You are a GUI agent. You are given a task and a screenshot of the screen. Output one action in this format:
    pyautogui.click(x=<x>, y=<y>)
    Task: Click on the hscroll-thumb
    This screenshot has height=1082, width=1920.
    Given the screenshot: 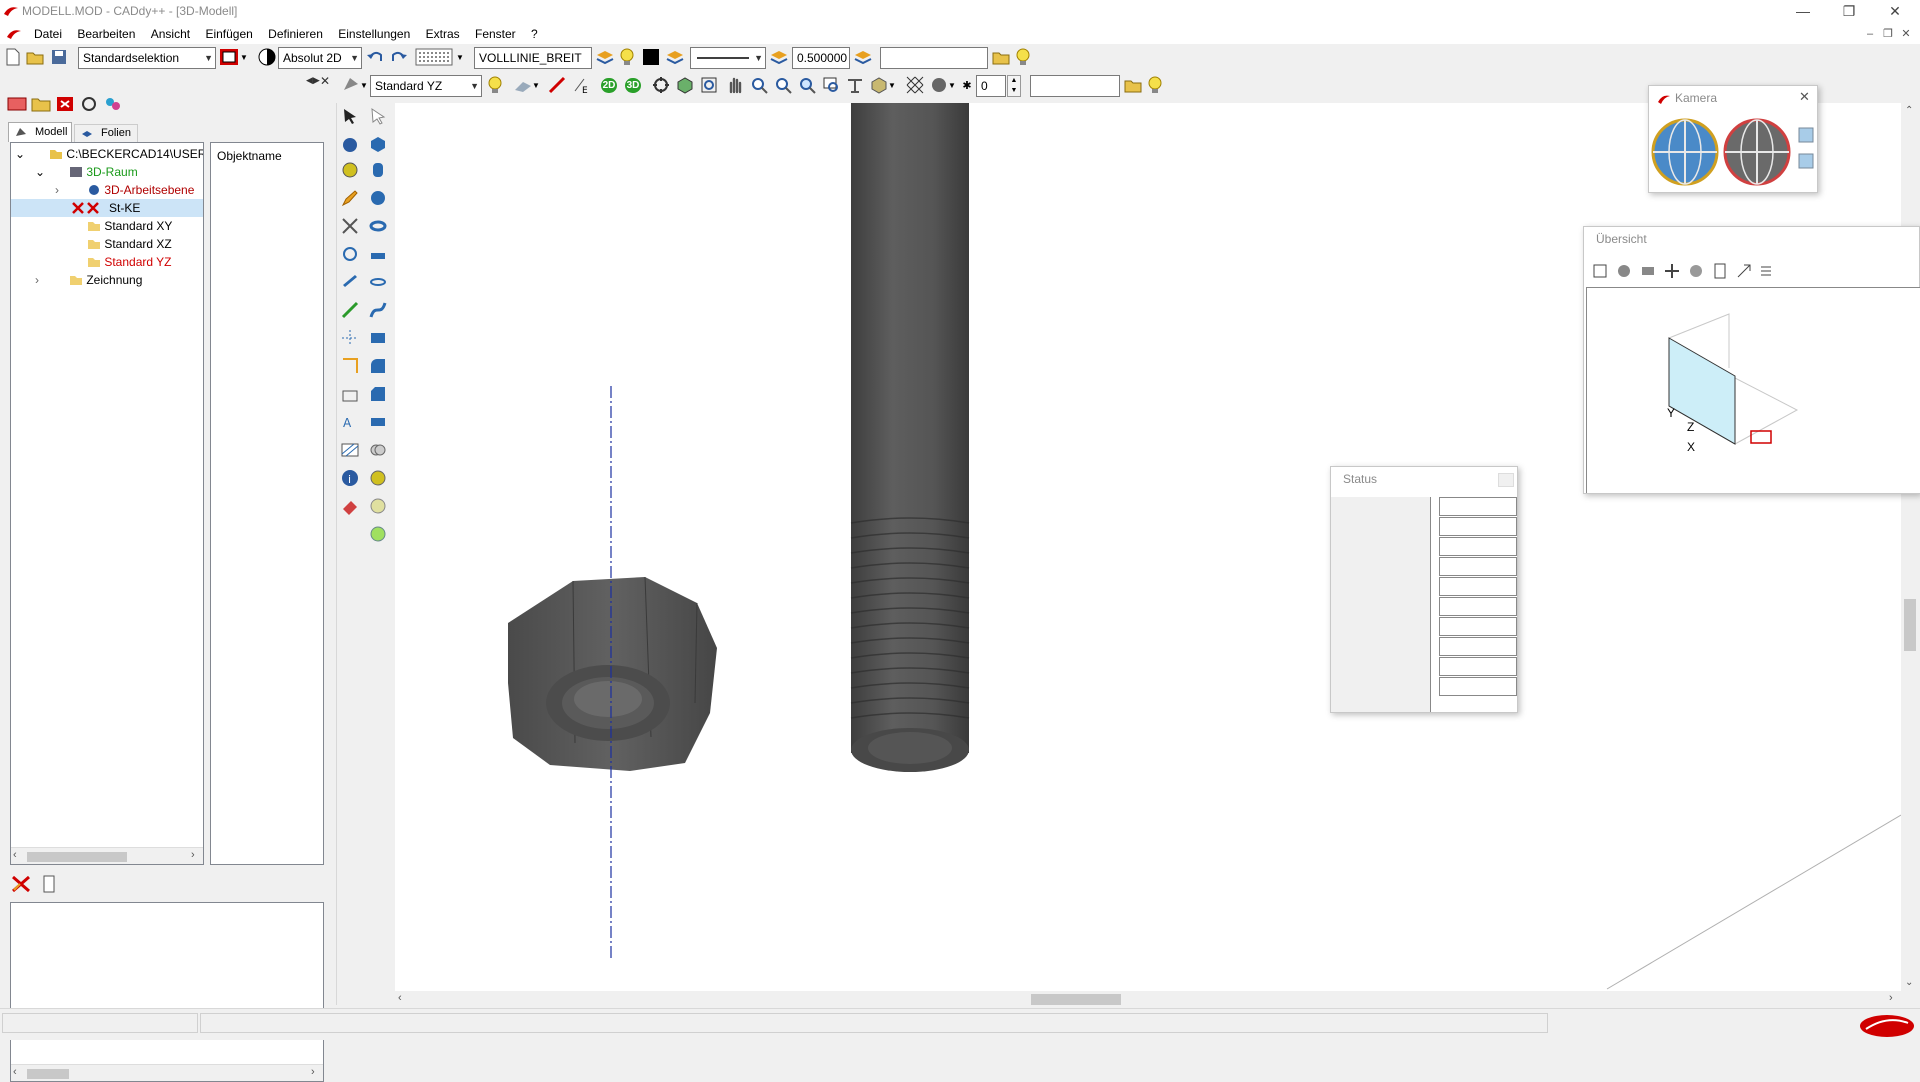 What is the action you would take?
    pyautogui.click(x=1076, y=999)
    